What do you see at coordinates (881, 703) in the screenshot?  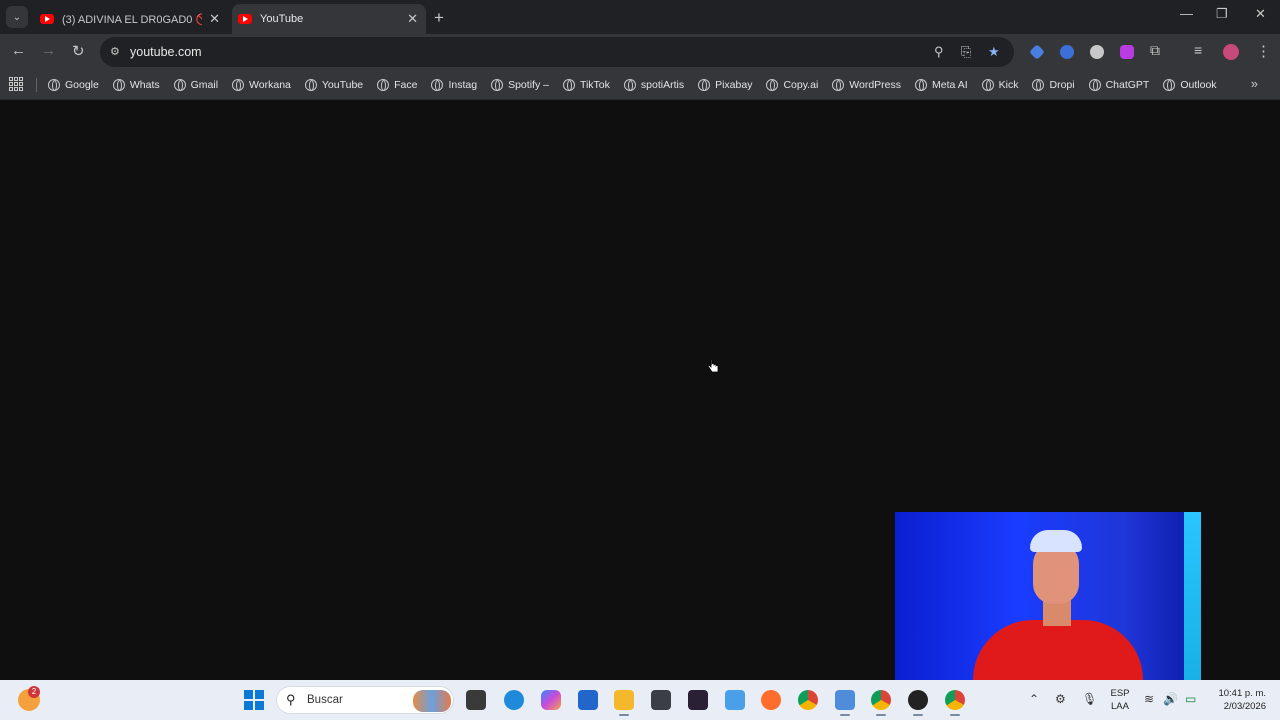 I see `chrome-profile-icon` at bounding box center [881, 703].